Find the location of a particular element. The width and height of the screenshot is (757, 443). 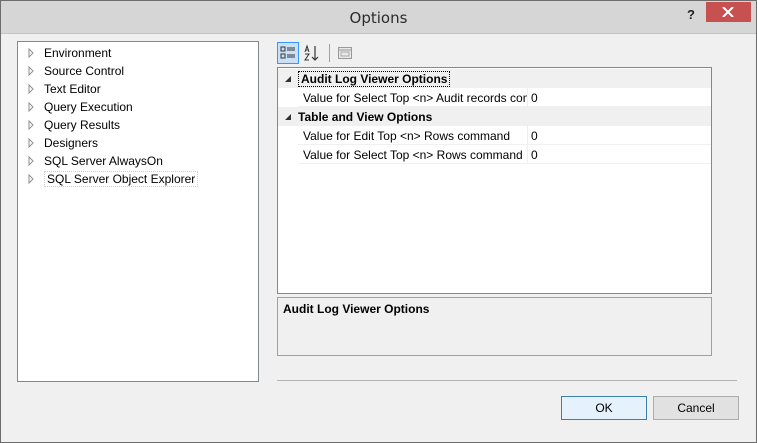

tree-item-label: SQL Server AlwaysOn is located at coordinates (103, 161).